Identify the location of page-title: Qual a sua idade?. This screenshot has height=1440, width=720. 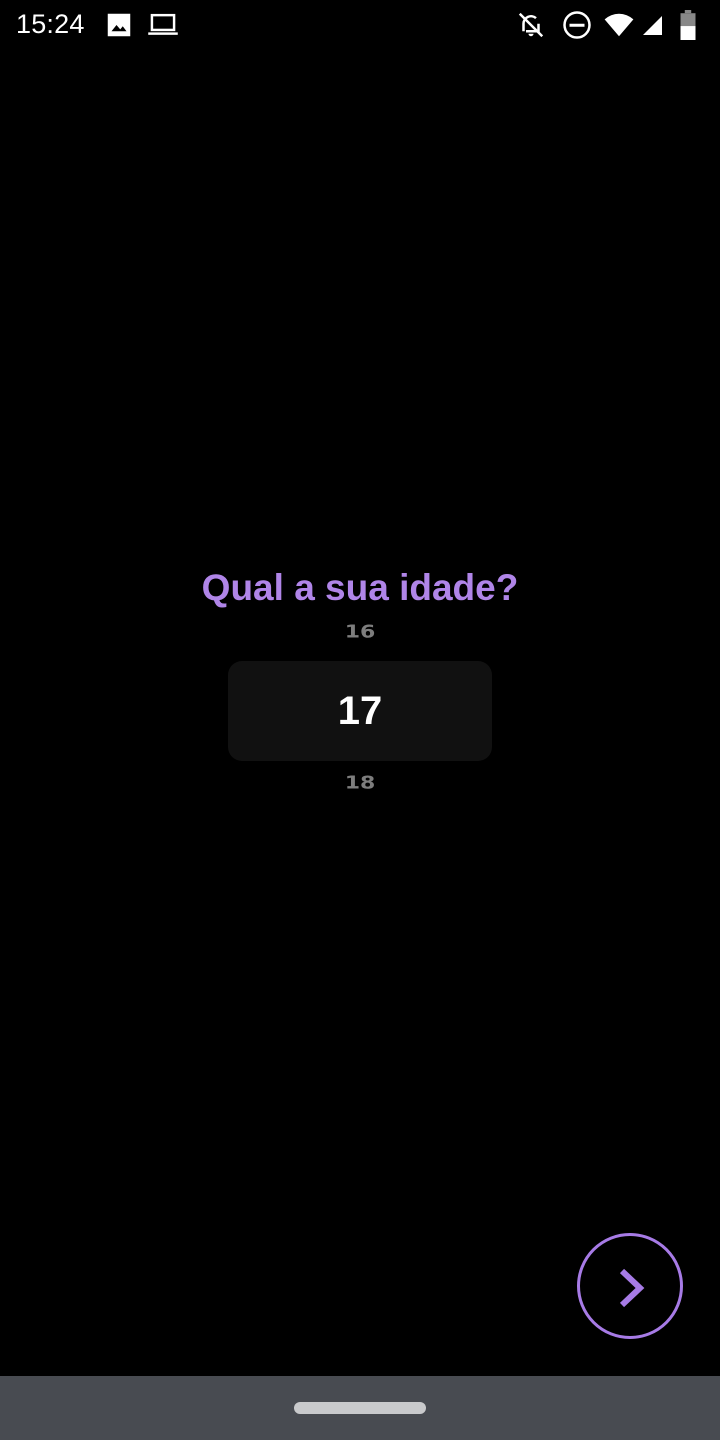
(360, 587).